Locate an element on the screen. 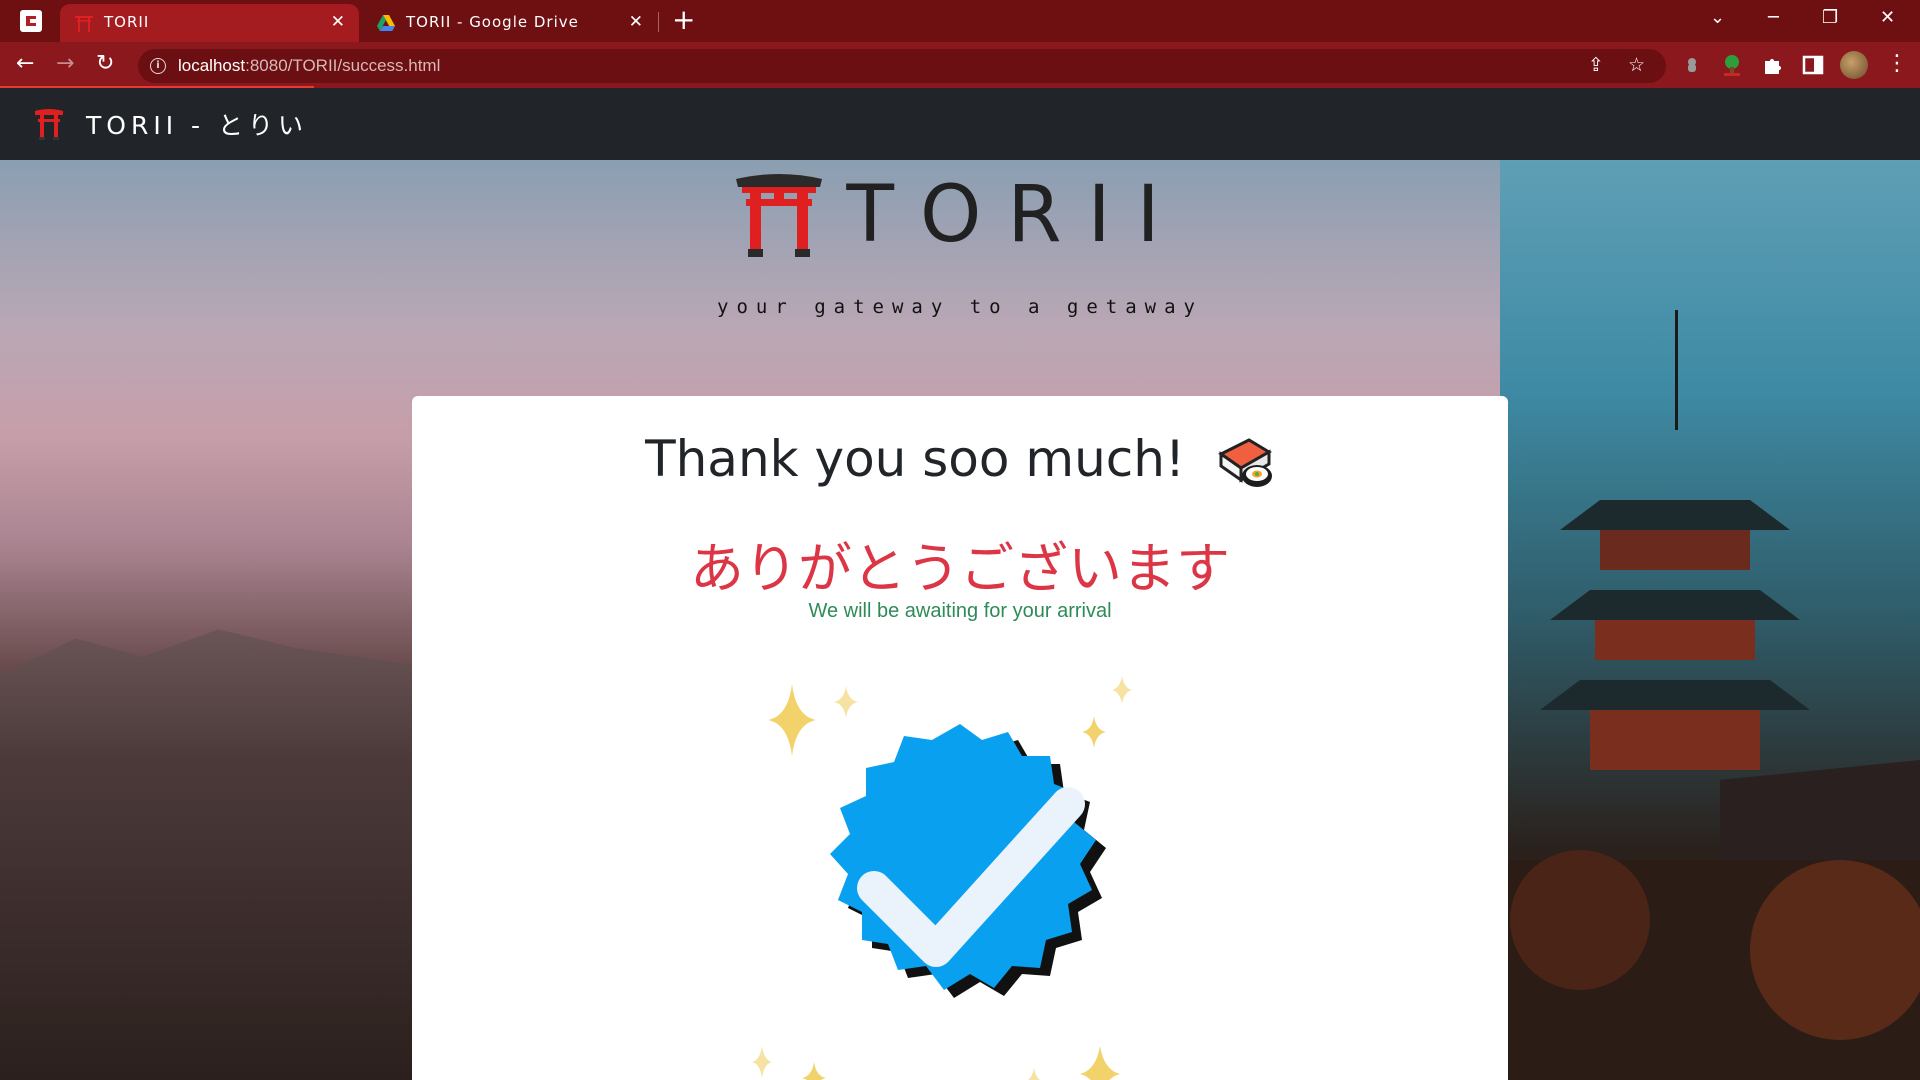 Image resolution: width=1920 pixels, height=1080 pixels. browser-tab-strip: TORII ✕ TORII - Google Drive ✕ + ⌄ ─ ❐ ✕ is located at coordinates (960, 21).